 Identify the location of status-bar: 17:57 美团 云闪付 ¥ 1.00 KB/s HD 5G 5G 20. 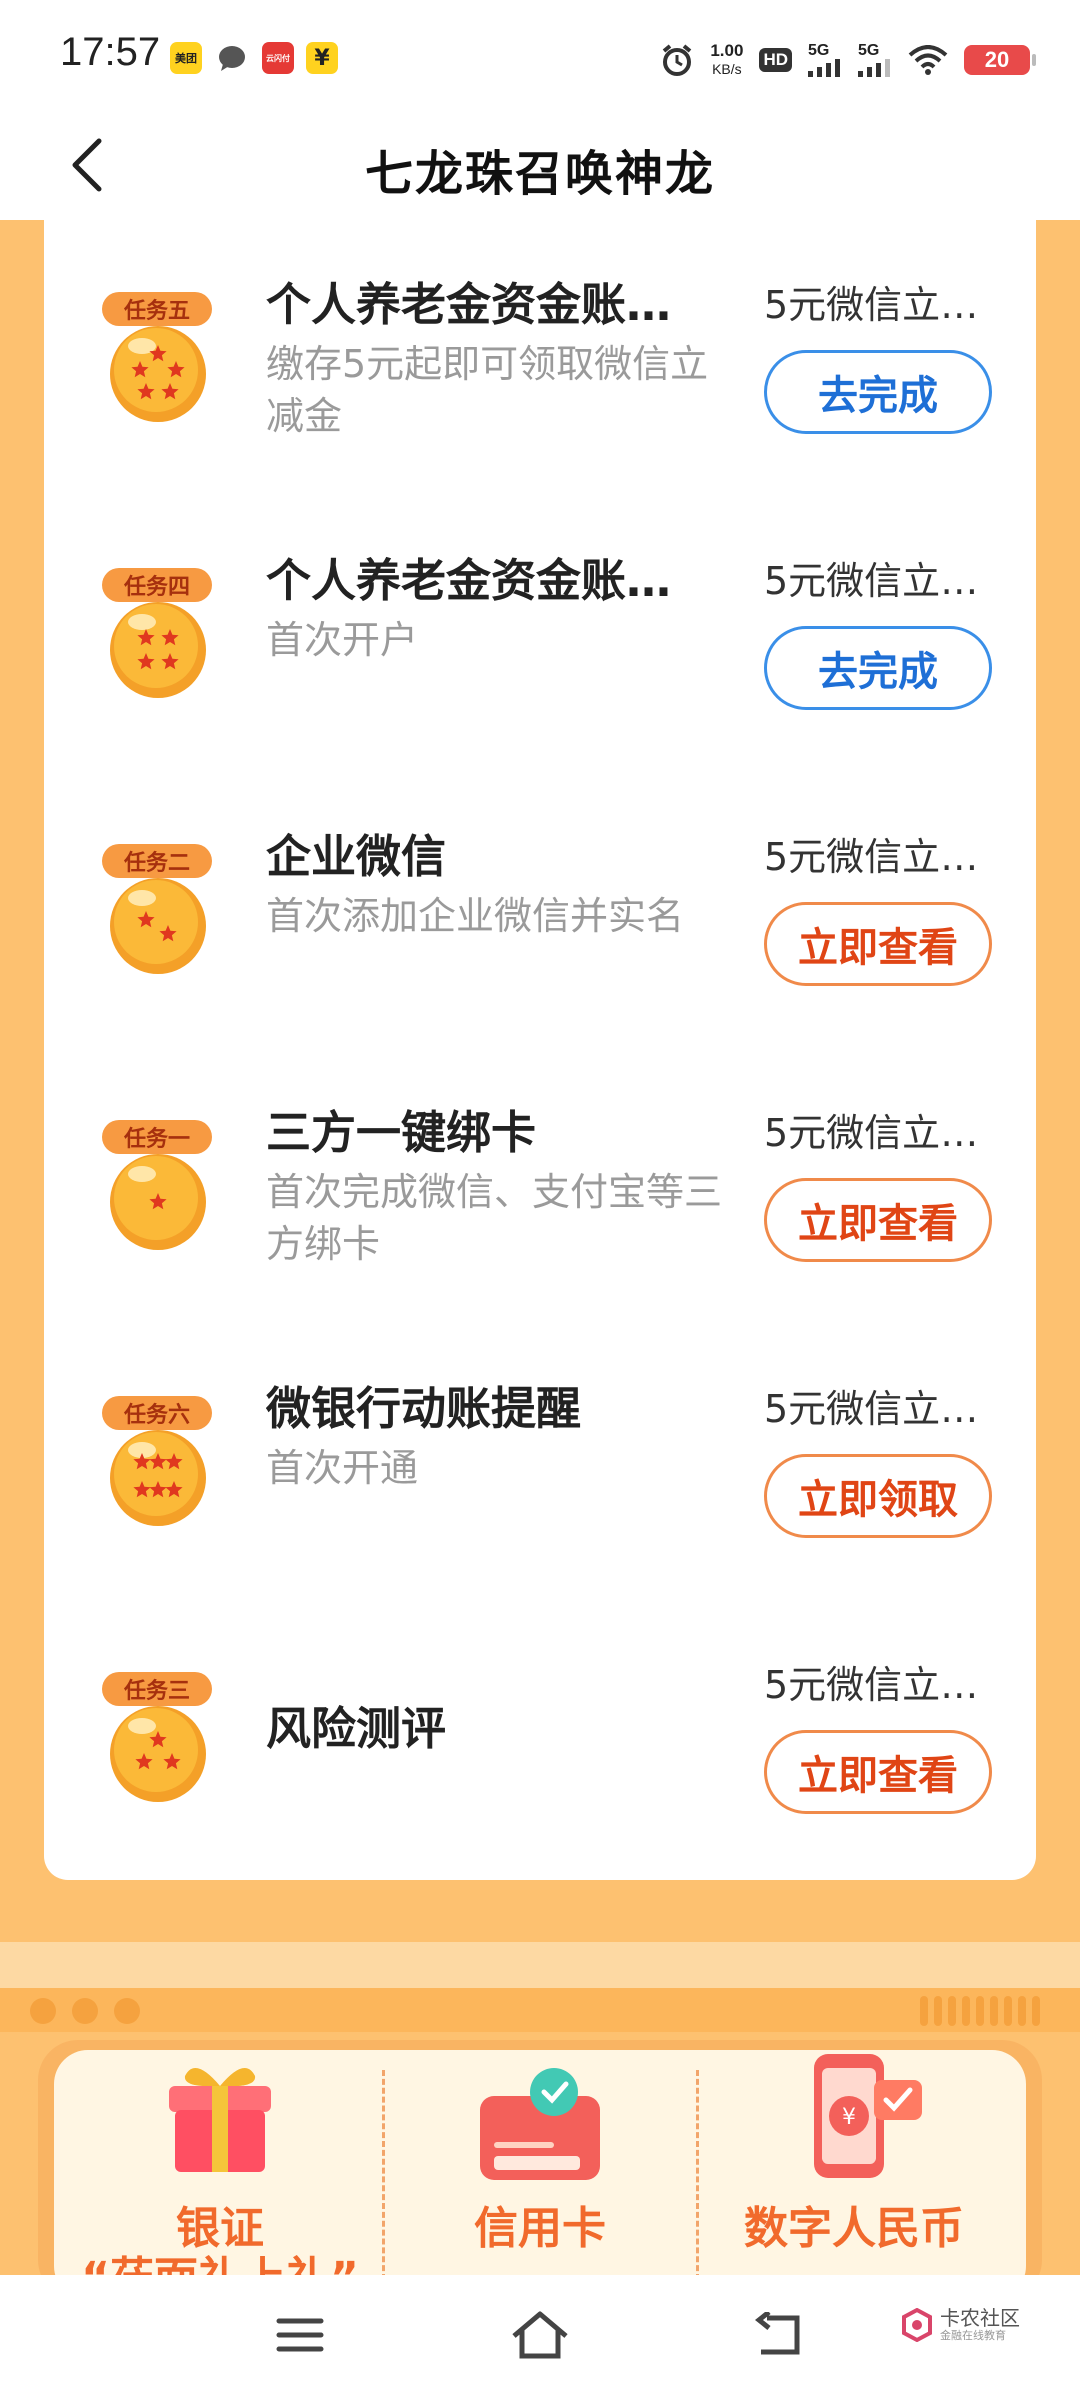
(540, 56).